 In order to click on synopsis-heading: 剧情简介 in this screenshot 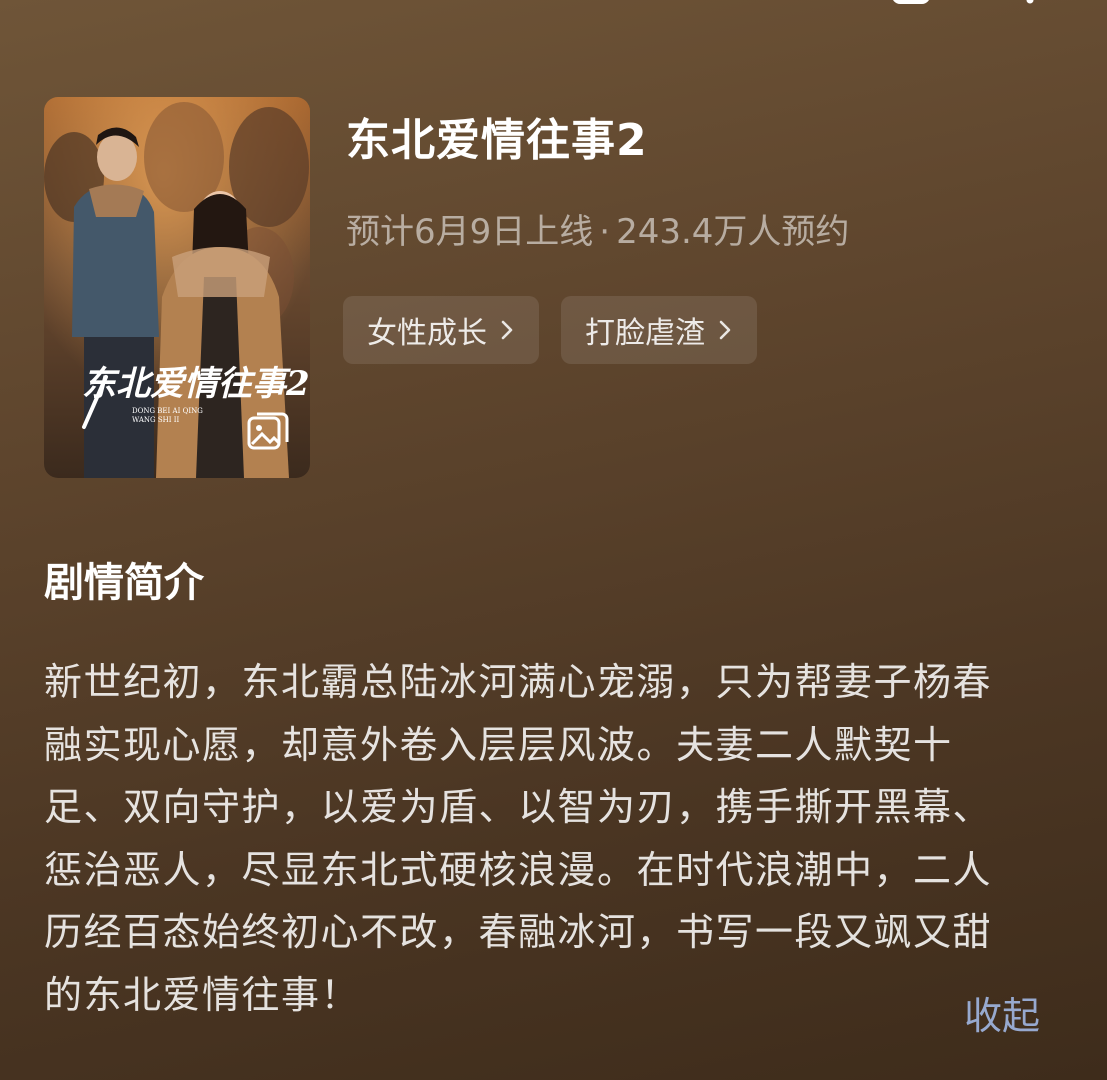, I will do `click(124, 583)`.